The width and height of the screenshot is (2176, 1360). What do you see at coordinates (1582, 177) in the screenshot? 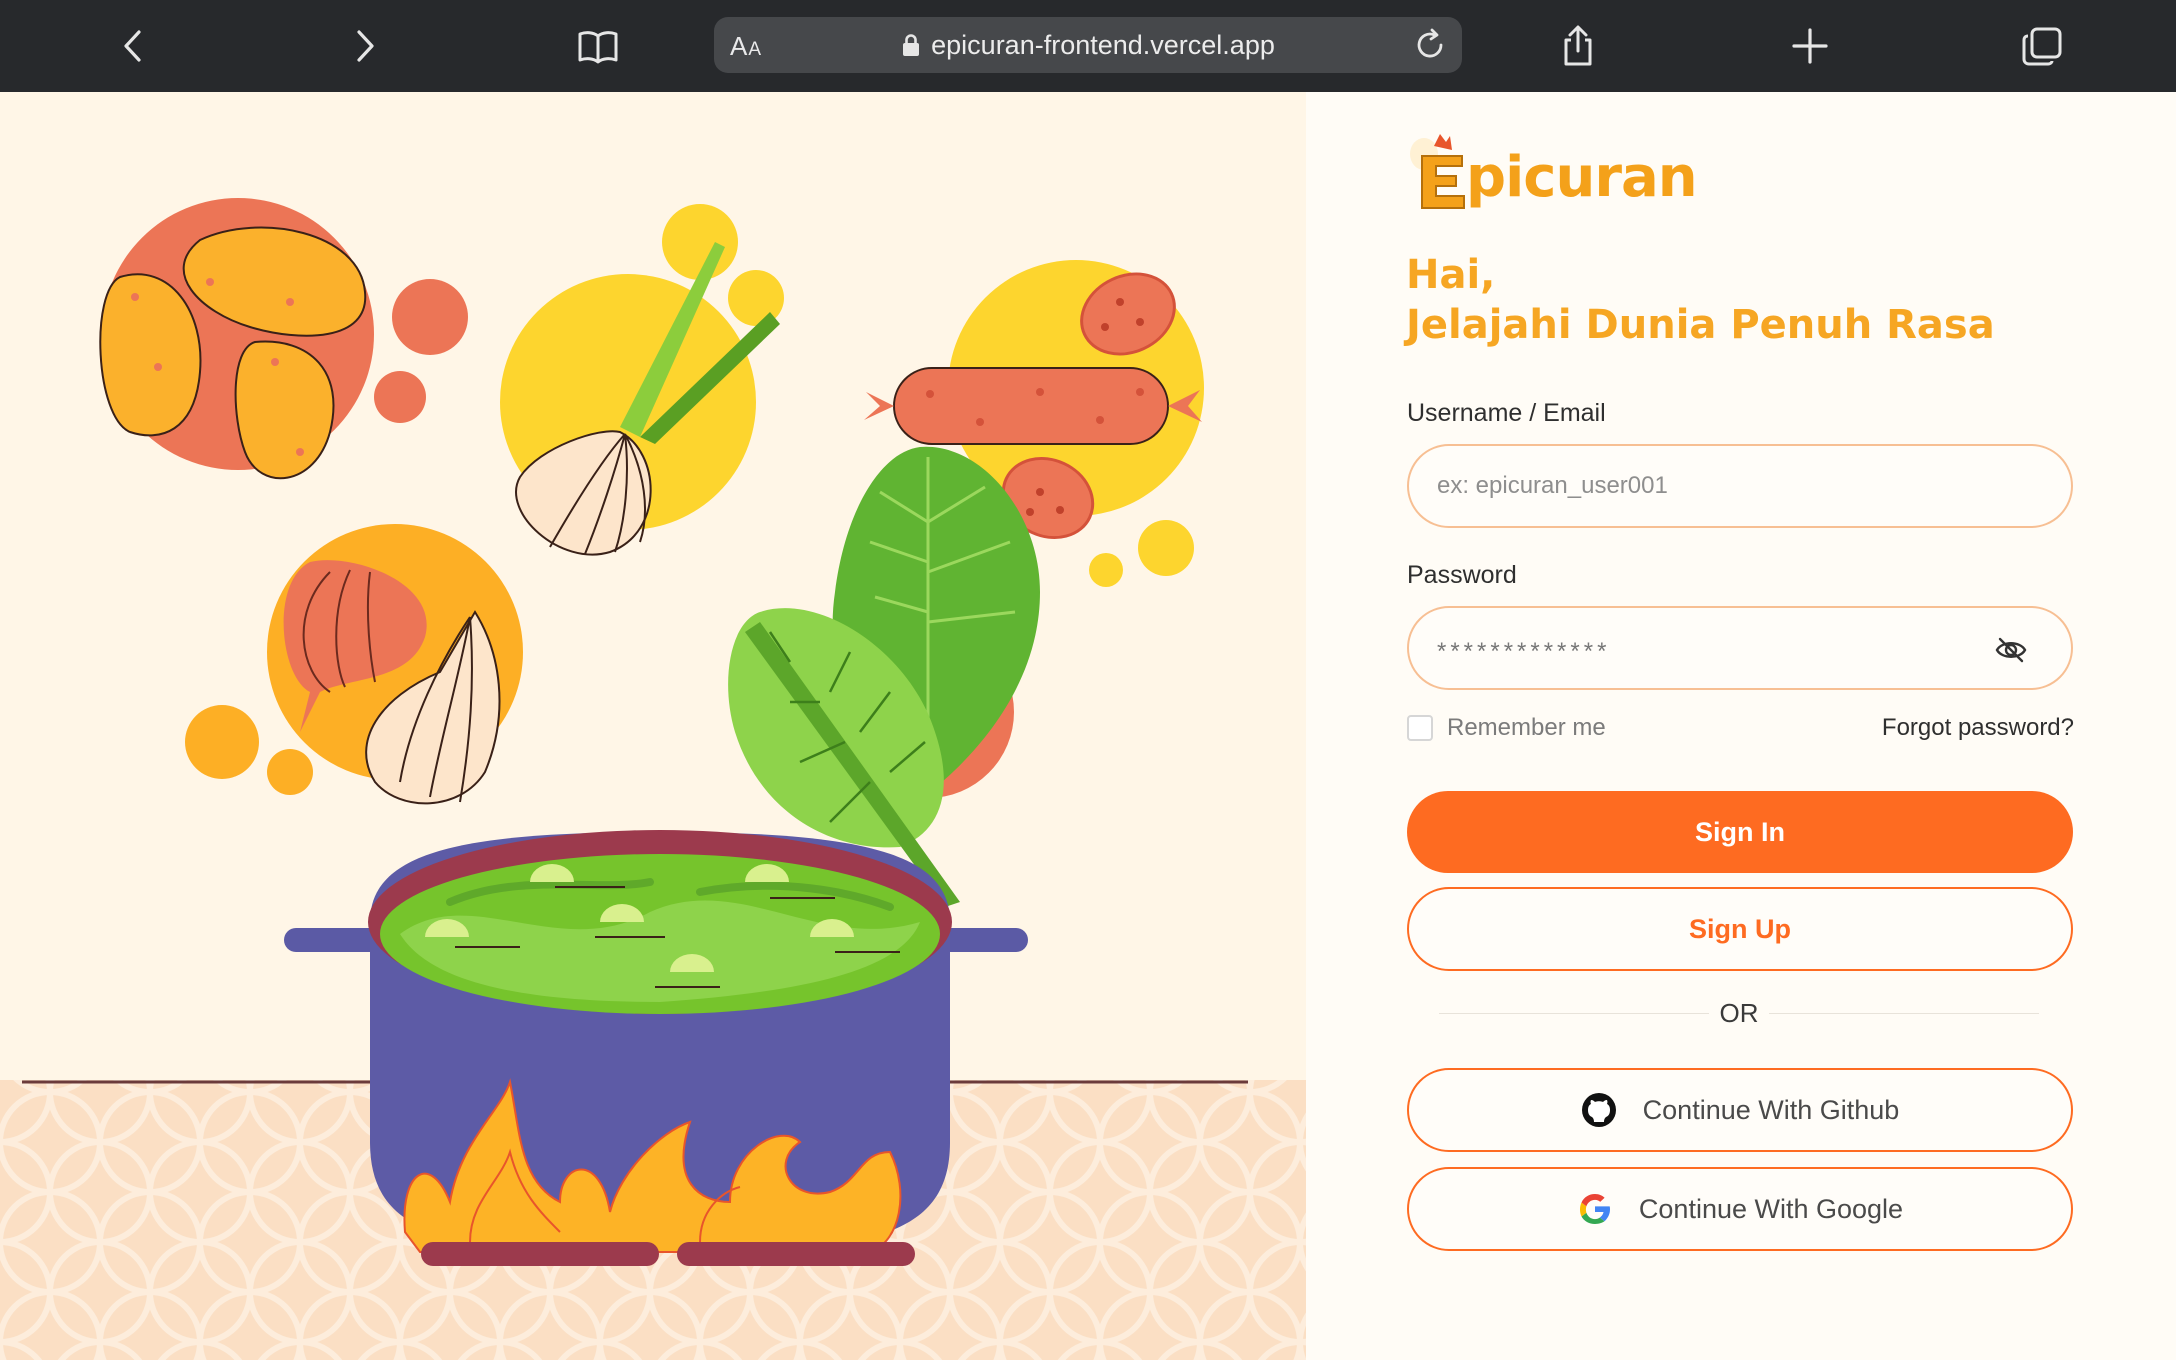
I see `brand-name: picuran` at bounding box center [1582, 177].